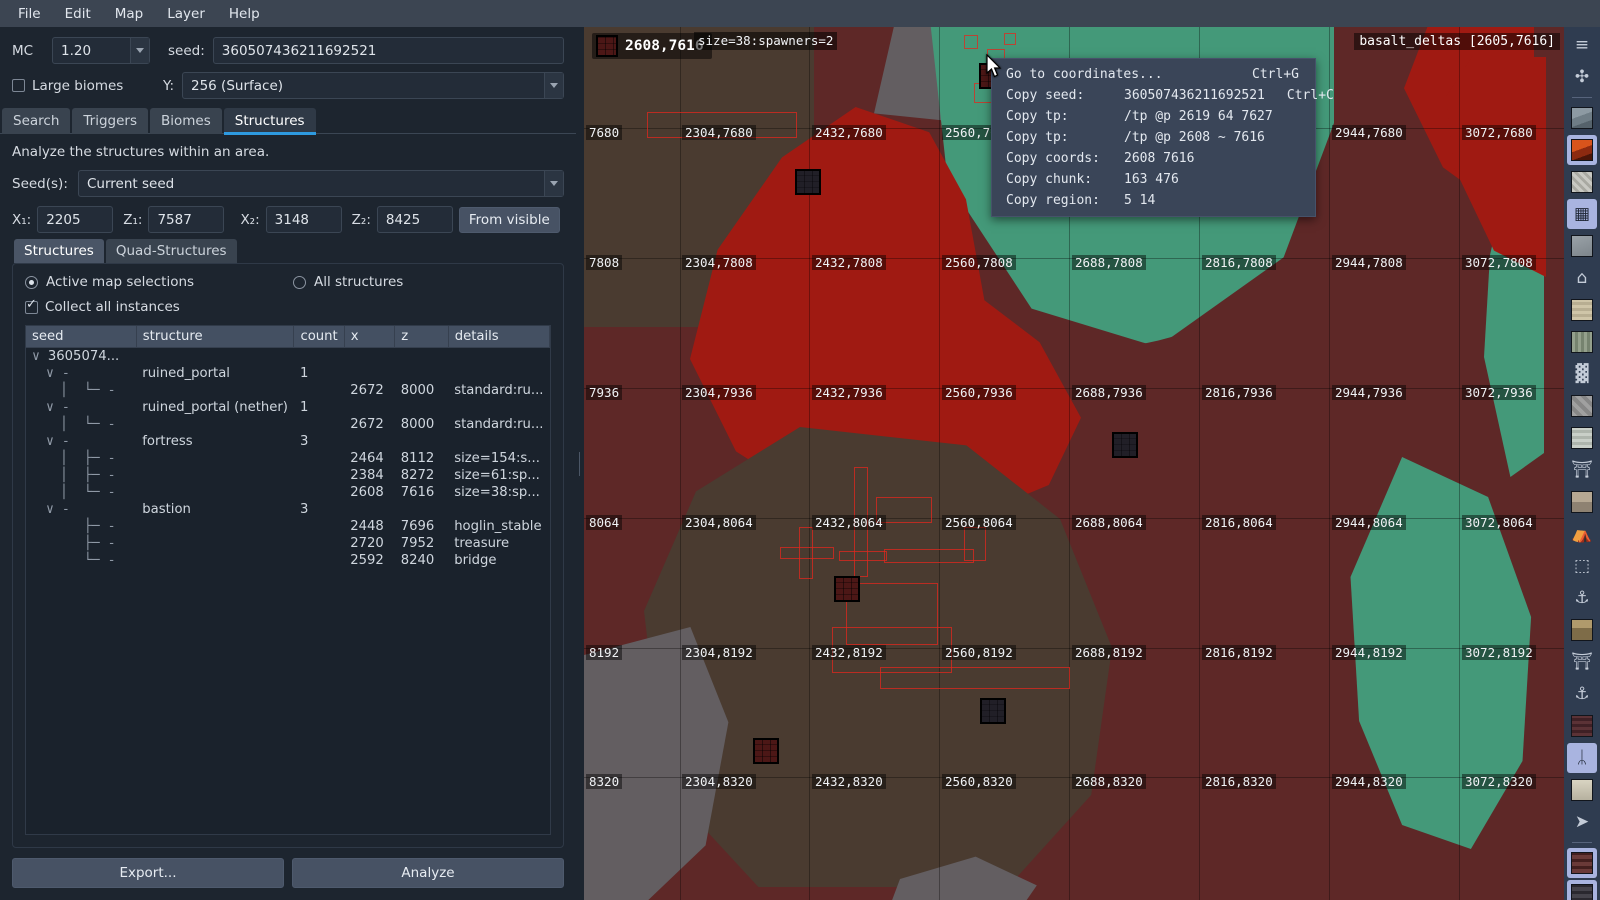 The height and width of the screenshot is (900, 1600). Describe the element at coordinates (499, 337) in the screenshot. I see `col-header-details: details` at that location.